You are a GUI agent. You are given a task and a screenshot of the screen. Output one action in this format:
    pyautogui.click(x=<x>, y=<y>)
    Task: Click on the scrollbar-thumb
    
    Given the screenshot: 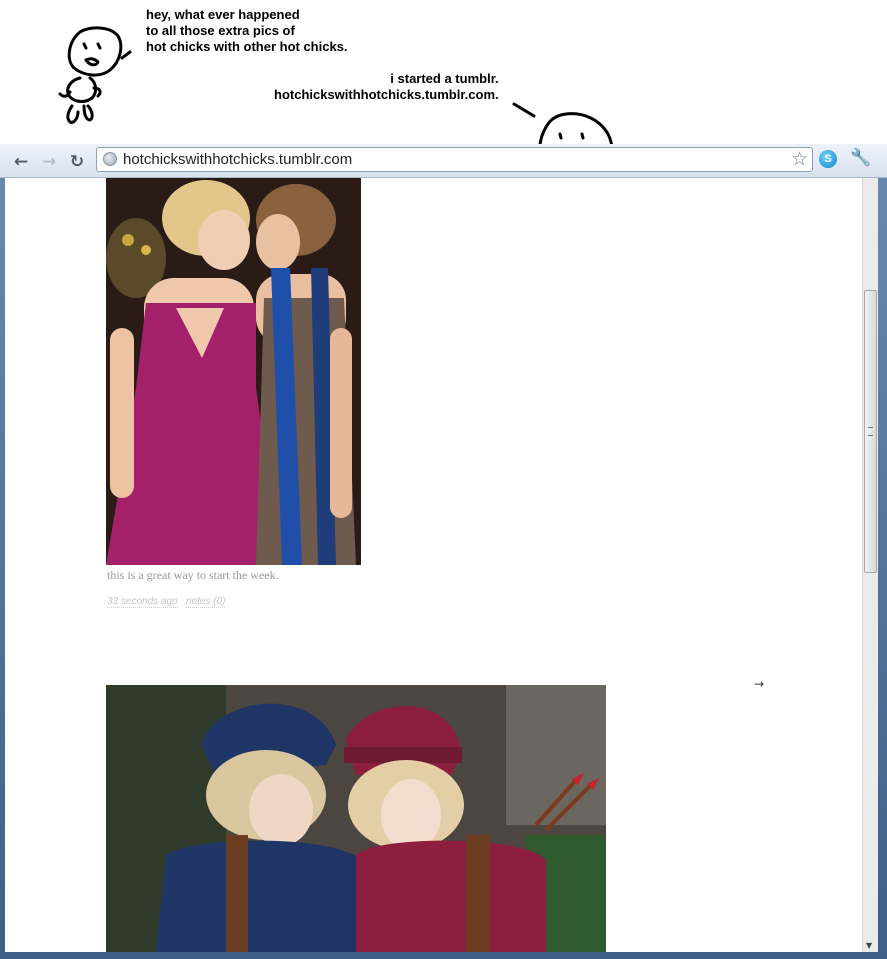 What is the action you would take?
    pyautogui.click(x=870, y=431)
    